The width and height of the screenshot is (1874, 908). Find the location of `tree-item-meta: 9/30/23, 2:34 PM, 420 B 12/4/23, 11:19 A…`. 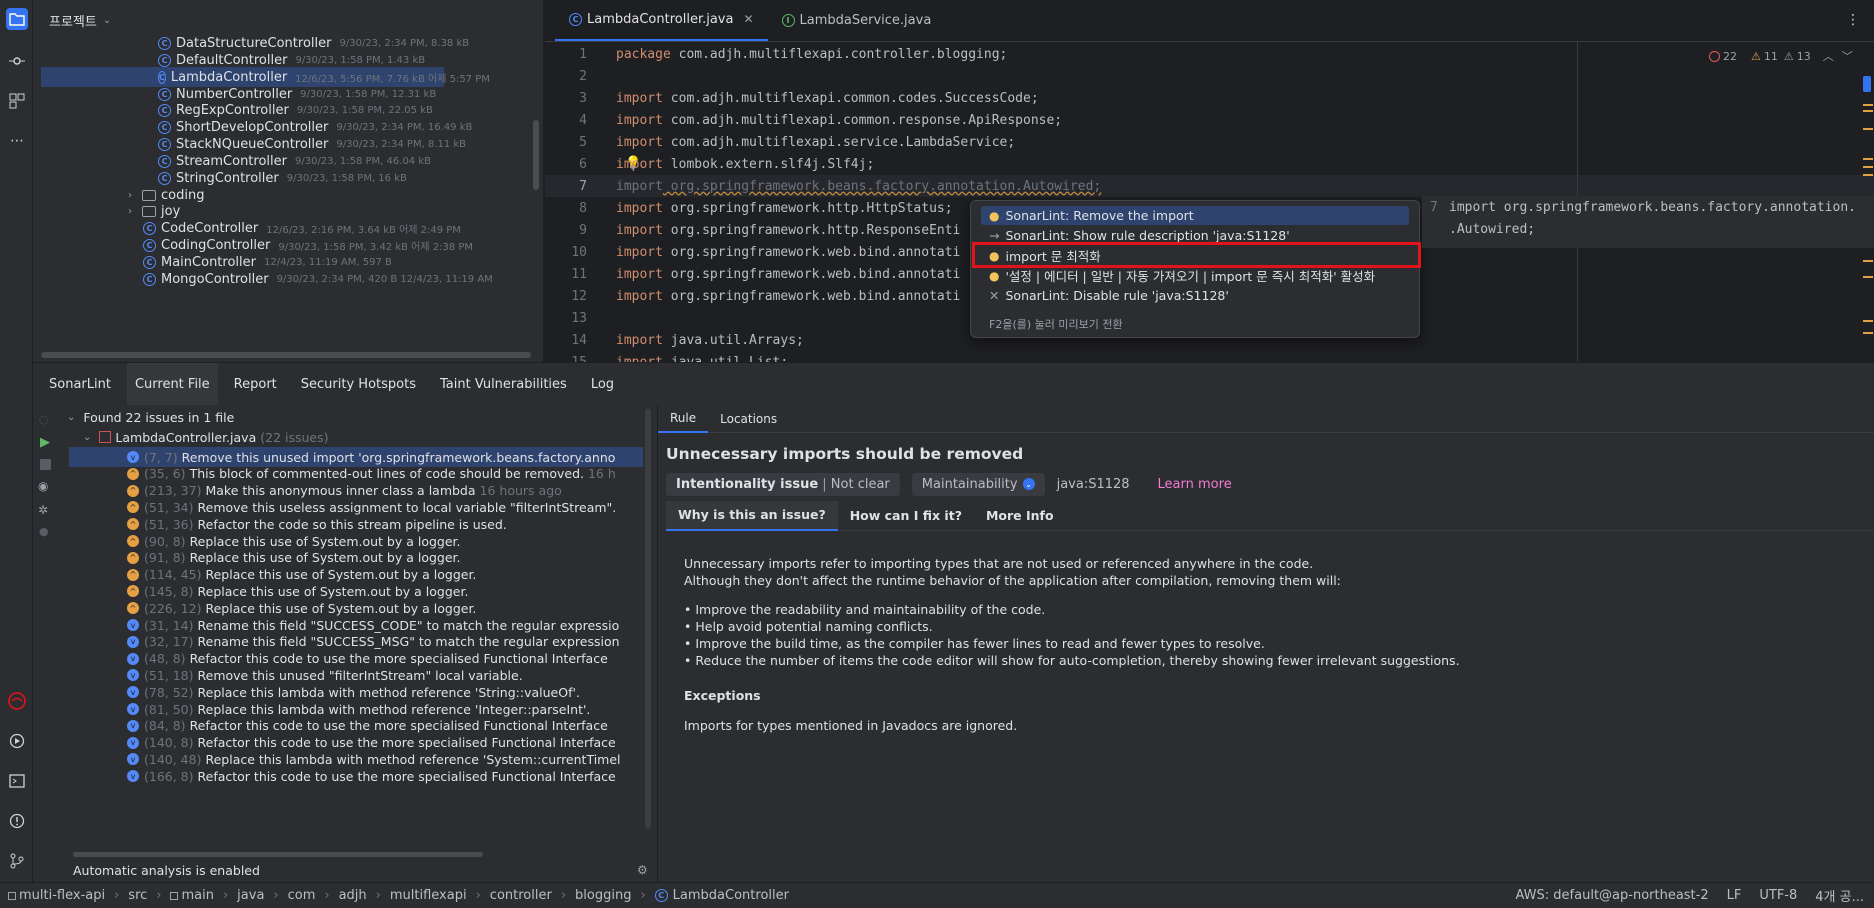

tree-item-meta: 9/30/23, 2:34 PM, 420 B 12/4/23, 11:19 A… is located at coordinates (384, 279).